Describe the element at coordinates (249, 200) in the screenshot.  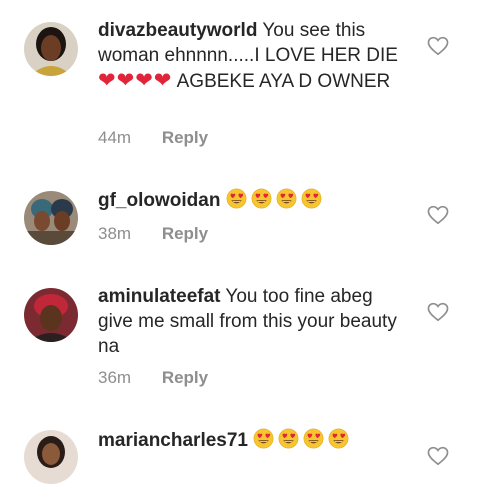
I see `comment-text: gf_olowoidan` at that location.